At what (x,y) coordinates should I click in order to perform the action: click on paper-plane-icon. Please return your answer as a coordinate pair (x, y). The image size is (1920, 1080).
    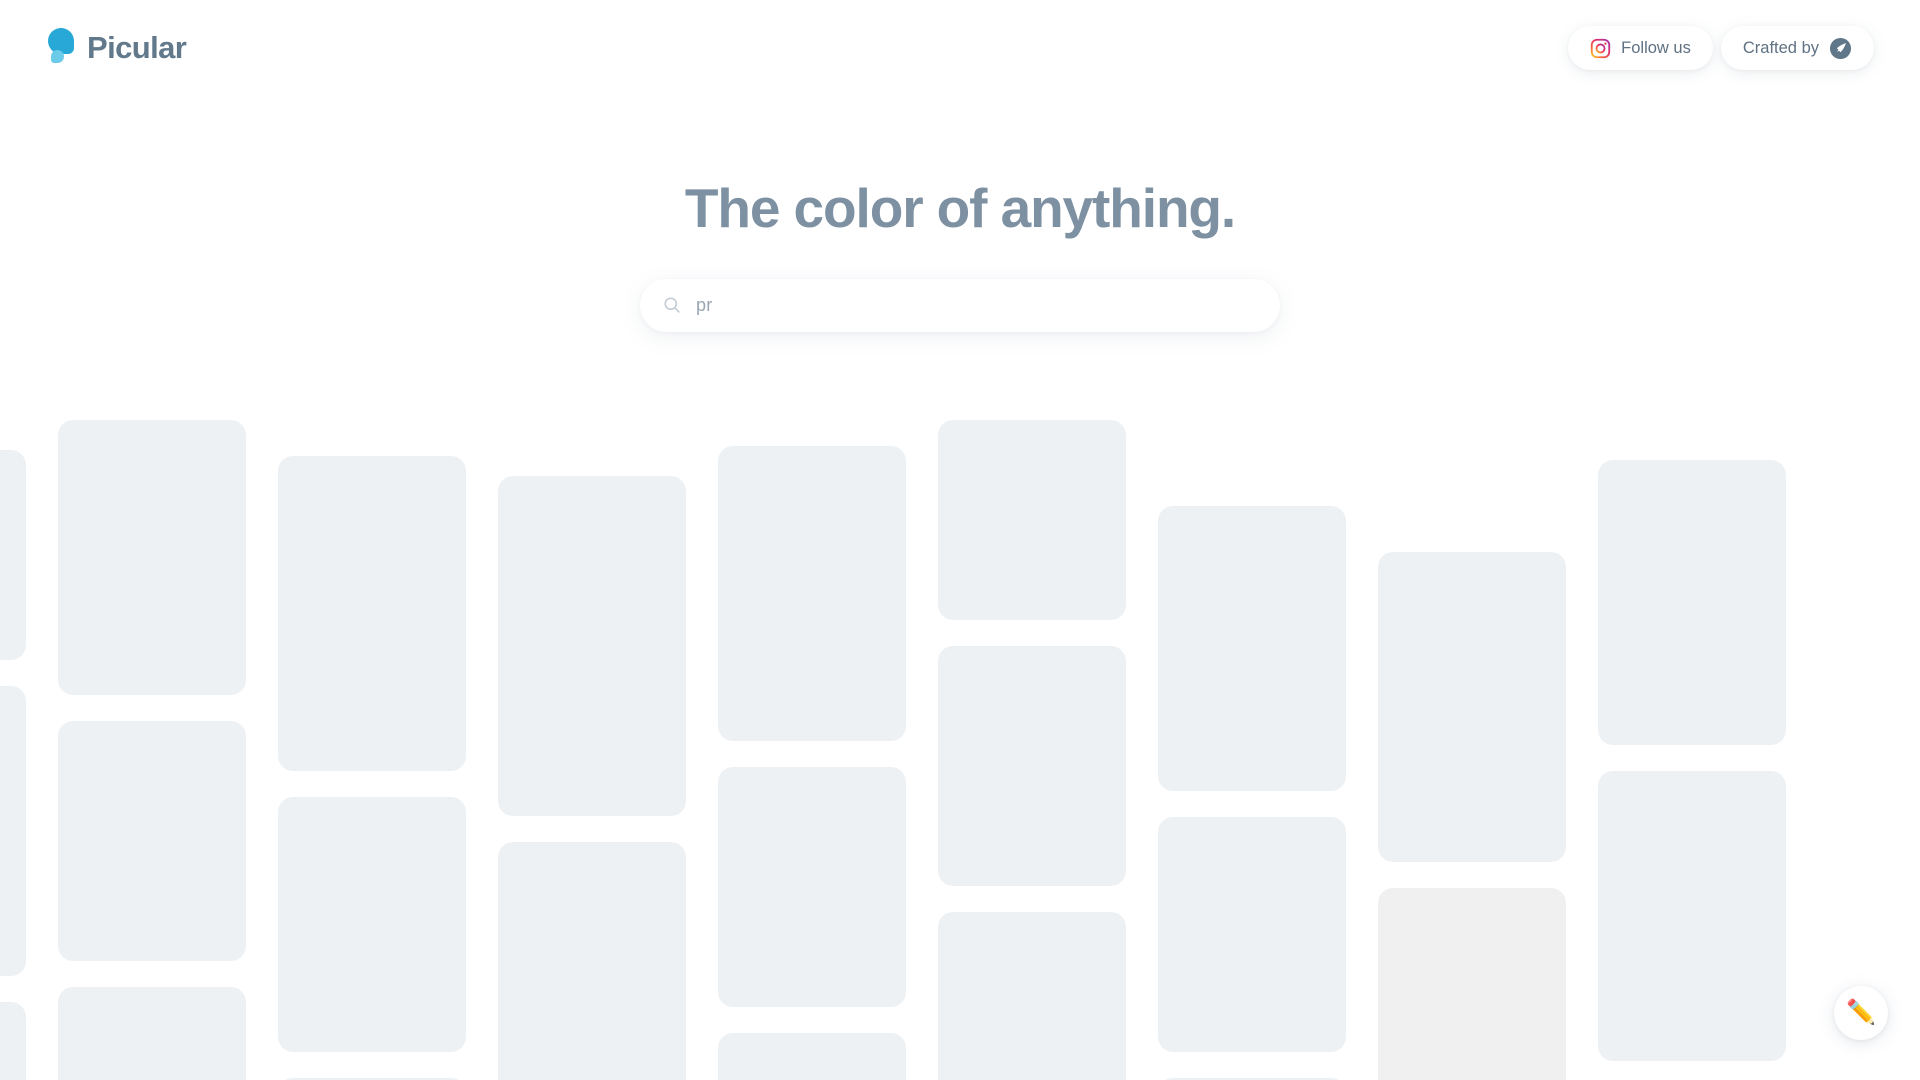
    Looking at the image, I should click on (1840, 48).